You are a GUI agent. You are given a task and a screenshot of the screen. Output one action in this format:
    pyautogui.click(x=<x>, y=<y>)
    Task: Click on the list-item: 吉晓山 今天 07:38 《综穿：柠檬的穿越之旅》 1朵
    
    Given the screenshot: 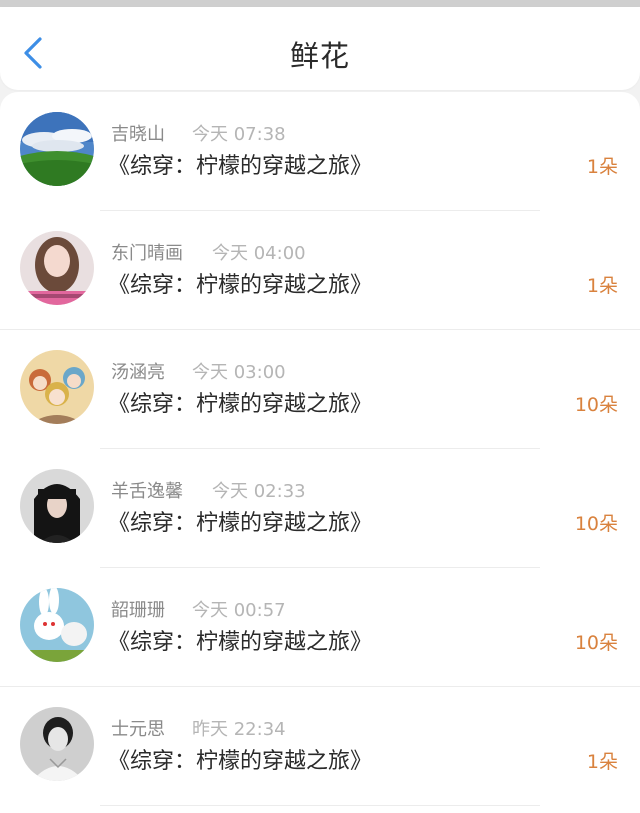 What is the action you would take?
    pyautogui.click(x=320, y=151)
    